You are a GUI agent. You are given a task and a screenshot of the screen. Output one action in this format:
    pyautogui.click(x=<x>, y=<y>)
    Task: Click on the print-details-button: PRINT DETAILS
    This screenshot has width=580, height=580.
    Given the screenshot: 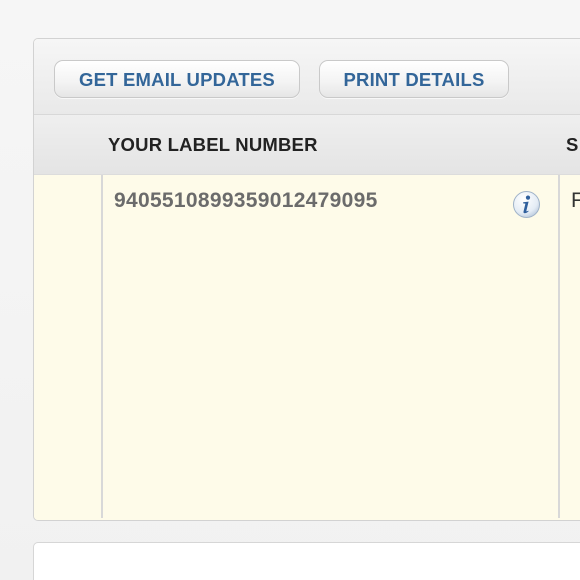 What is the action you would take?
    pyautogui.click(x=414, y=79)
    